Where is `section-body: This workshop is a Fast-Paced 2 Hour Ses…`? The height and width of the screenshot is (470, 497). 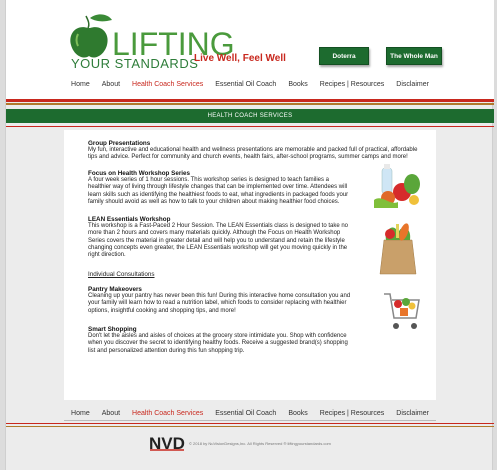 section-body: This workshop is a Fast-Paced 2 Hour Ses… is located at coordinates (218, 241).